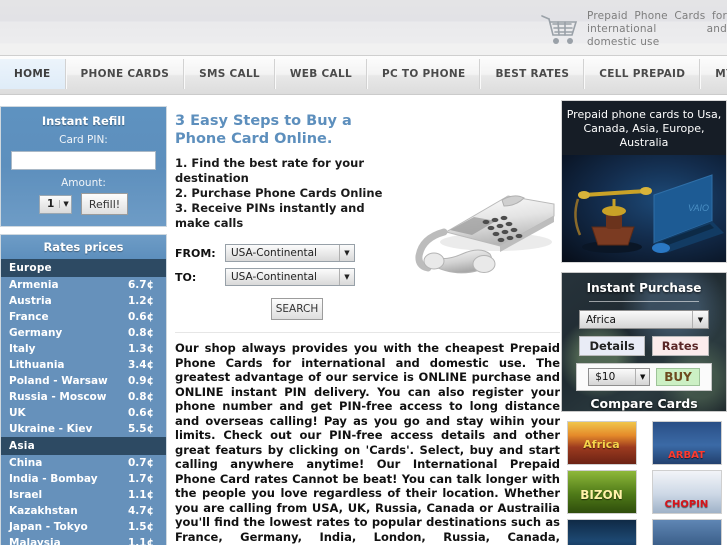 Image resolution: width=727 pixels, height=545 pixels. I want to click on card-thumbnail: BIZON, so click(601, 492).